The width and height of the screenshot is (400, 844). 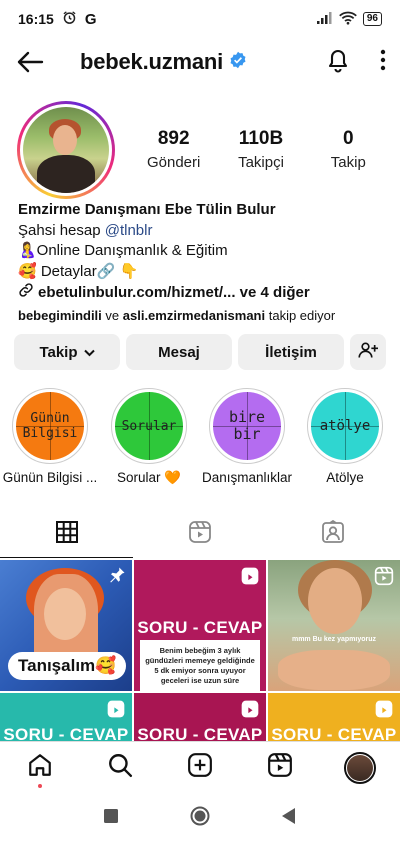 What do you see at coordinates (30, 64) in the screenshot?
I see `back-arrow-icon` at bounding box center [30, 64].